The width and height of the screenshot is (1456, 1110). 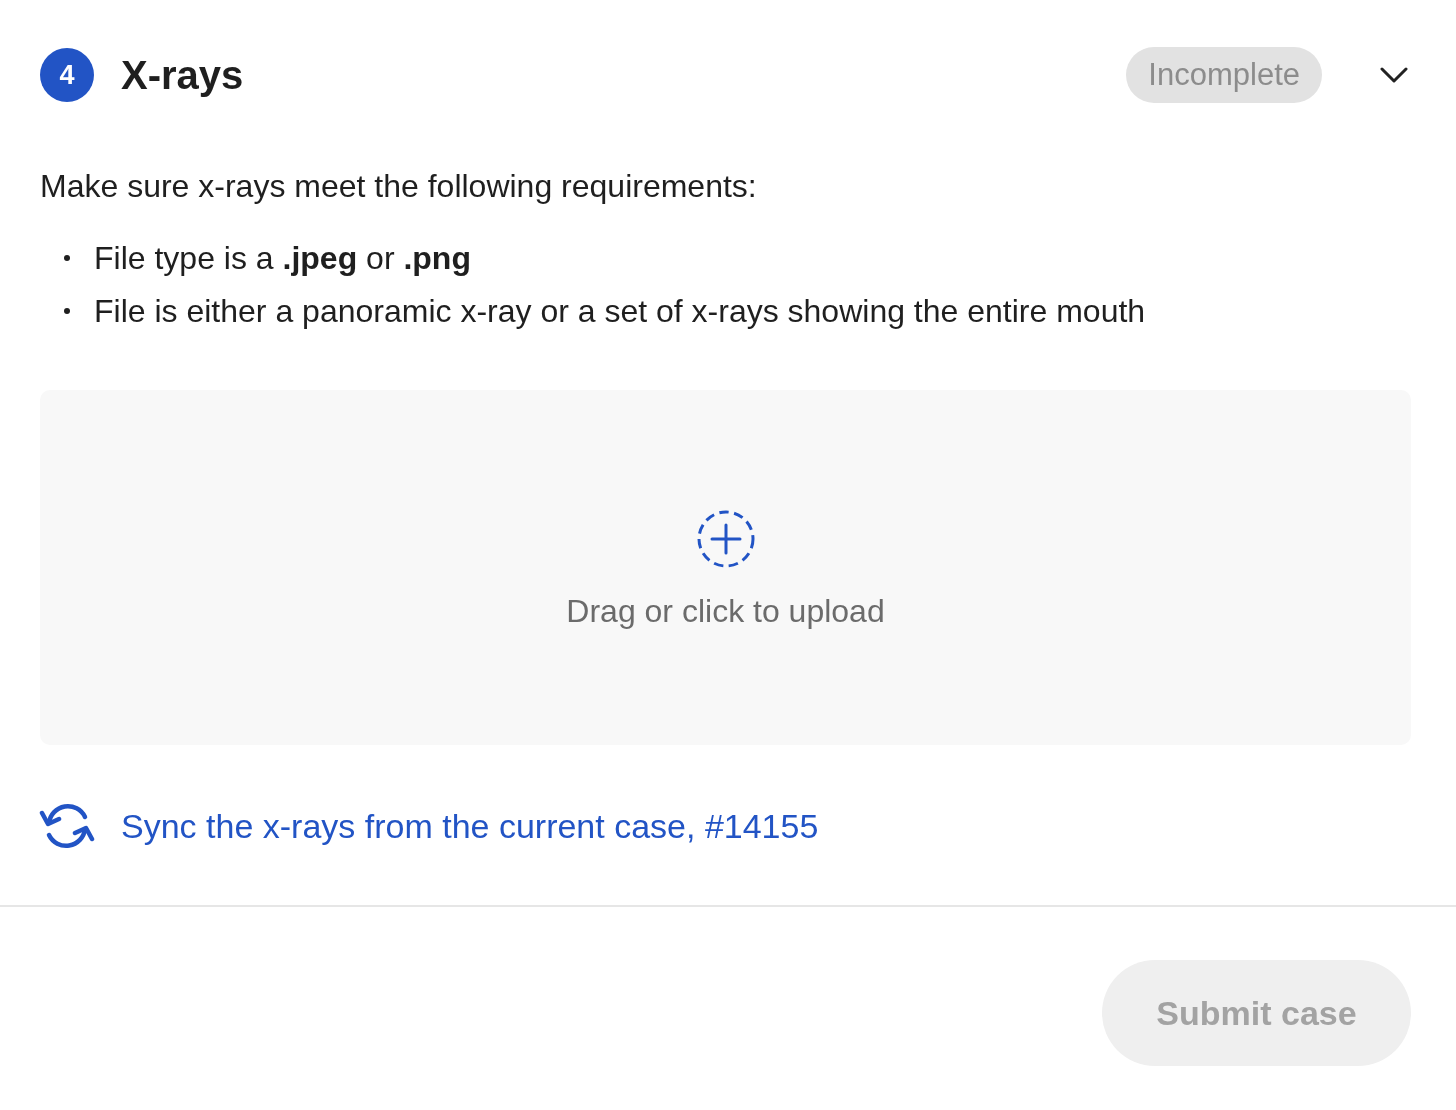 What do you see at coordinates (1394, 75) in the screenshot?
I see `chevron-icon` at bounding box center [1394, 75].